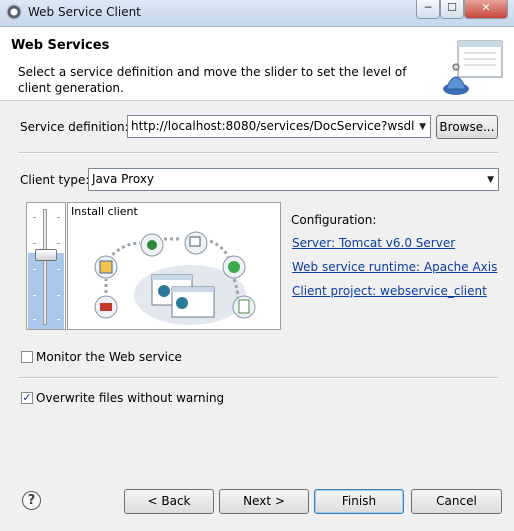 This screenshot has height=531, width=514. Describe the element at coordinates (27, 398) in the screenshot. I see `overwrite-checkbox: ✓` at that location.